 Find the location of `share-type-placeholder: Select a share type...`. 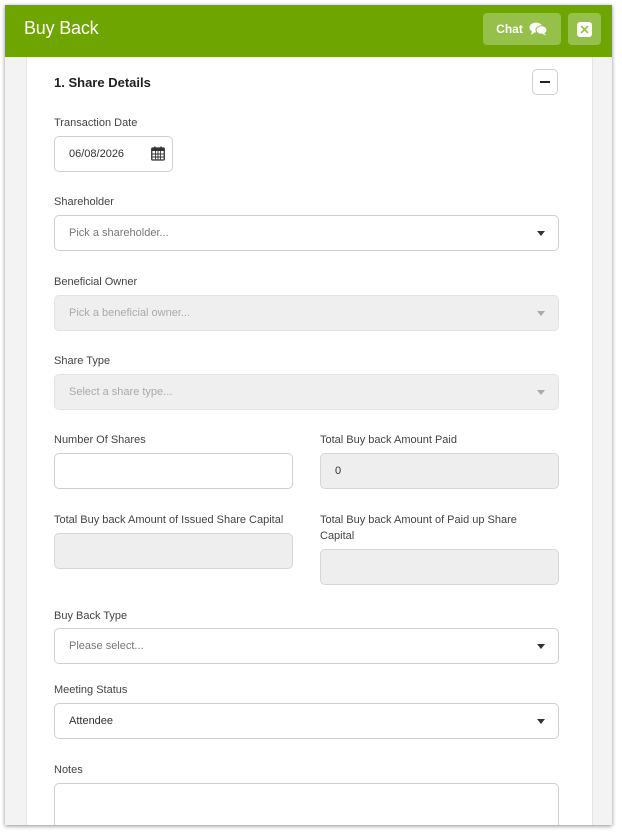

share-type-placeholder: Select a share type... is located at coordinates (121, 392).